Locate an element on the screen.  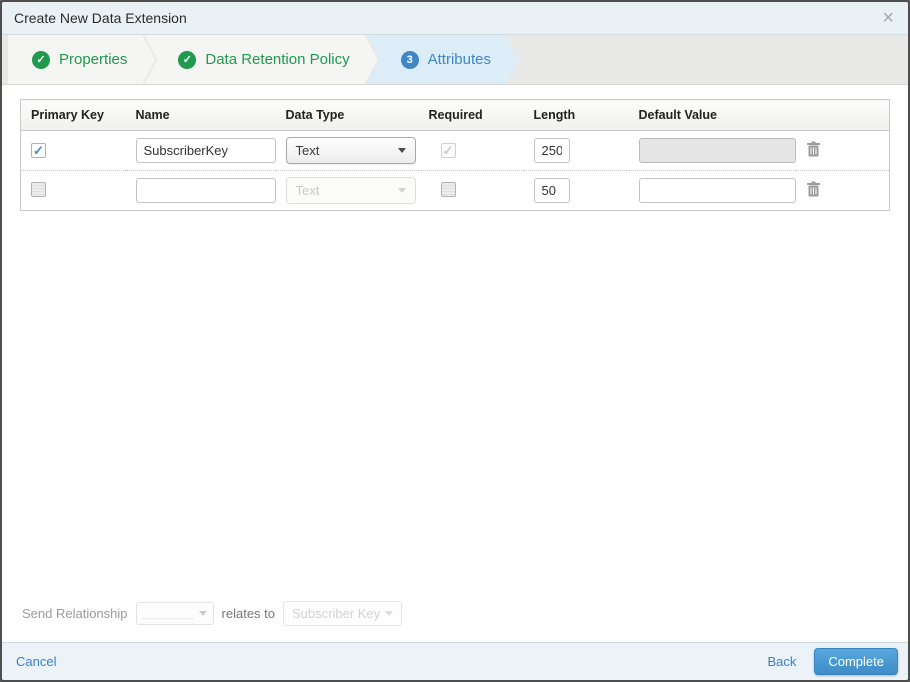
step-label: Properties is located at coordinates (93, 59).